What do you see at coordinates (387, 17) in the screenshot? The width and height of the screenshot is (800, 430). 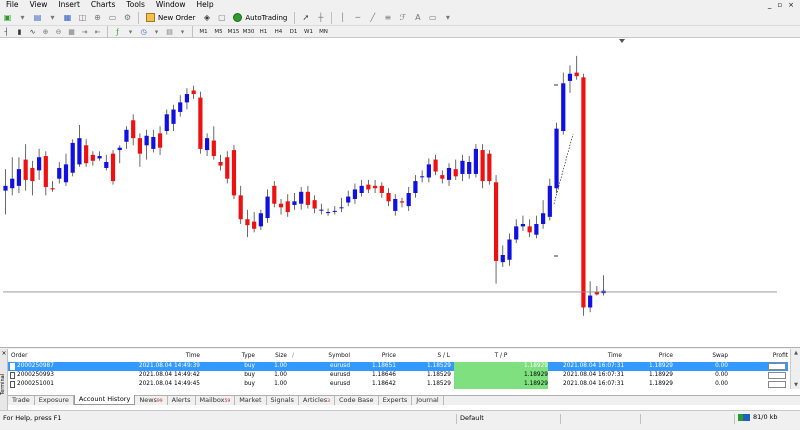 I see `channel-icon: ≡` at bounding box center [387, 17].